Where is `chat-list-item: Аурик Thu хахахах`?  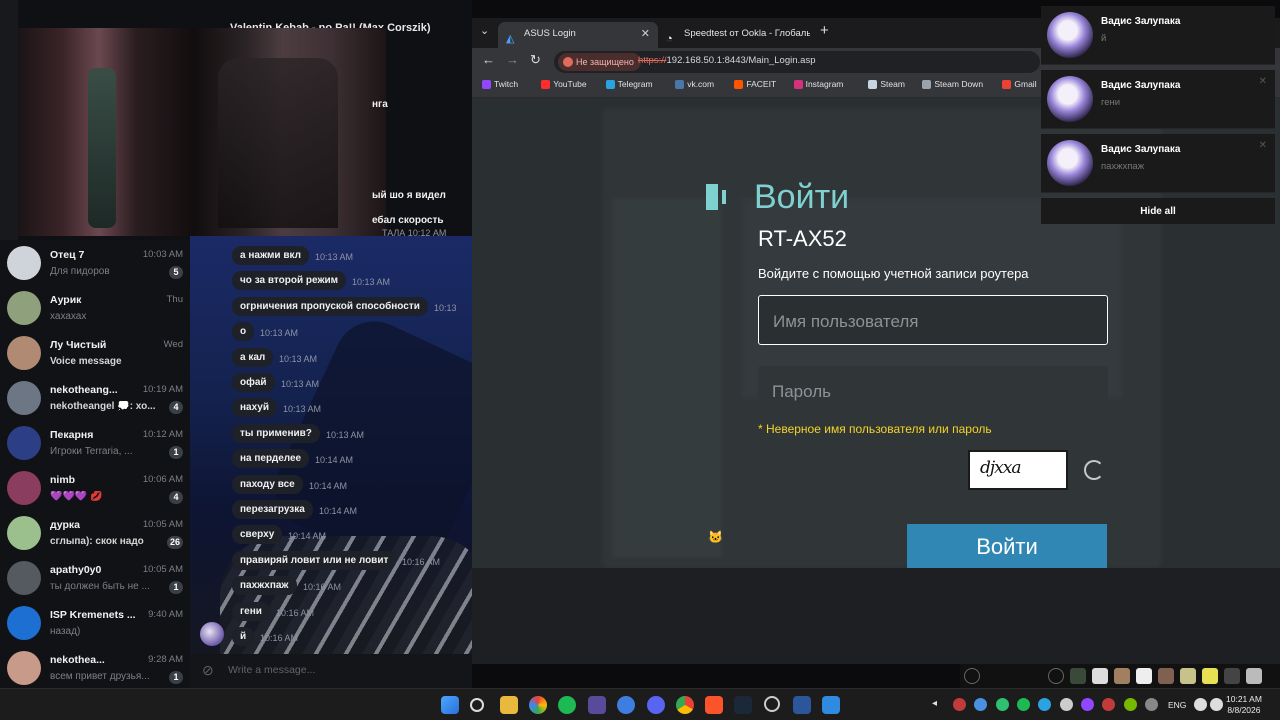 chat-list-item: Аурик Thu хахахах is located at coordinates (95, 309).